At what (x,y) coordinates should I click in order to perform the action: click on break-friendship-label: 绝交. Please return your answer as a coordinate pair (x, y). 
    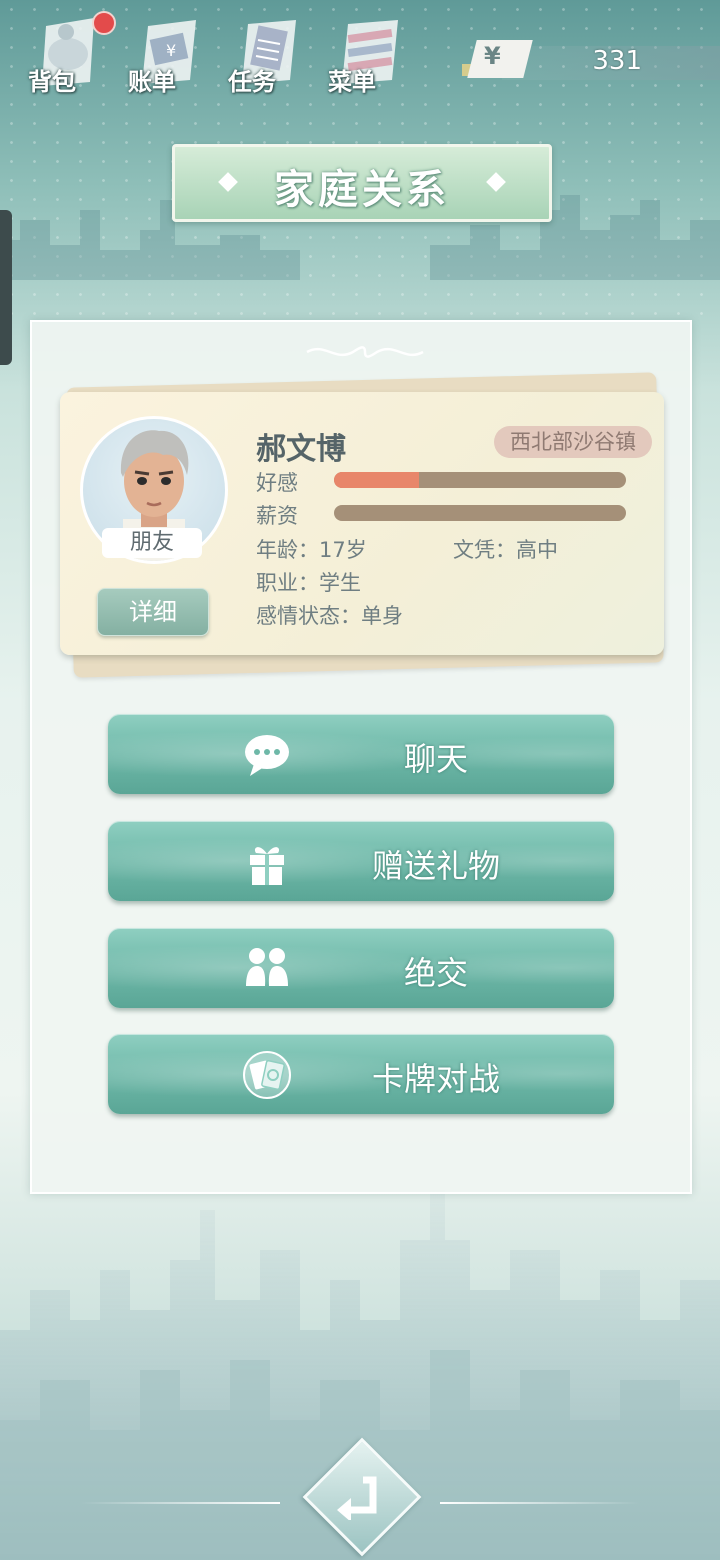
    Looking at the image, I should click on (435, 973).